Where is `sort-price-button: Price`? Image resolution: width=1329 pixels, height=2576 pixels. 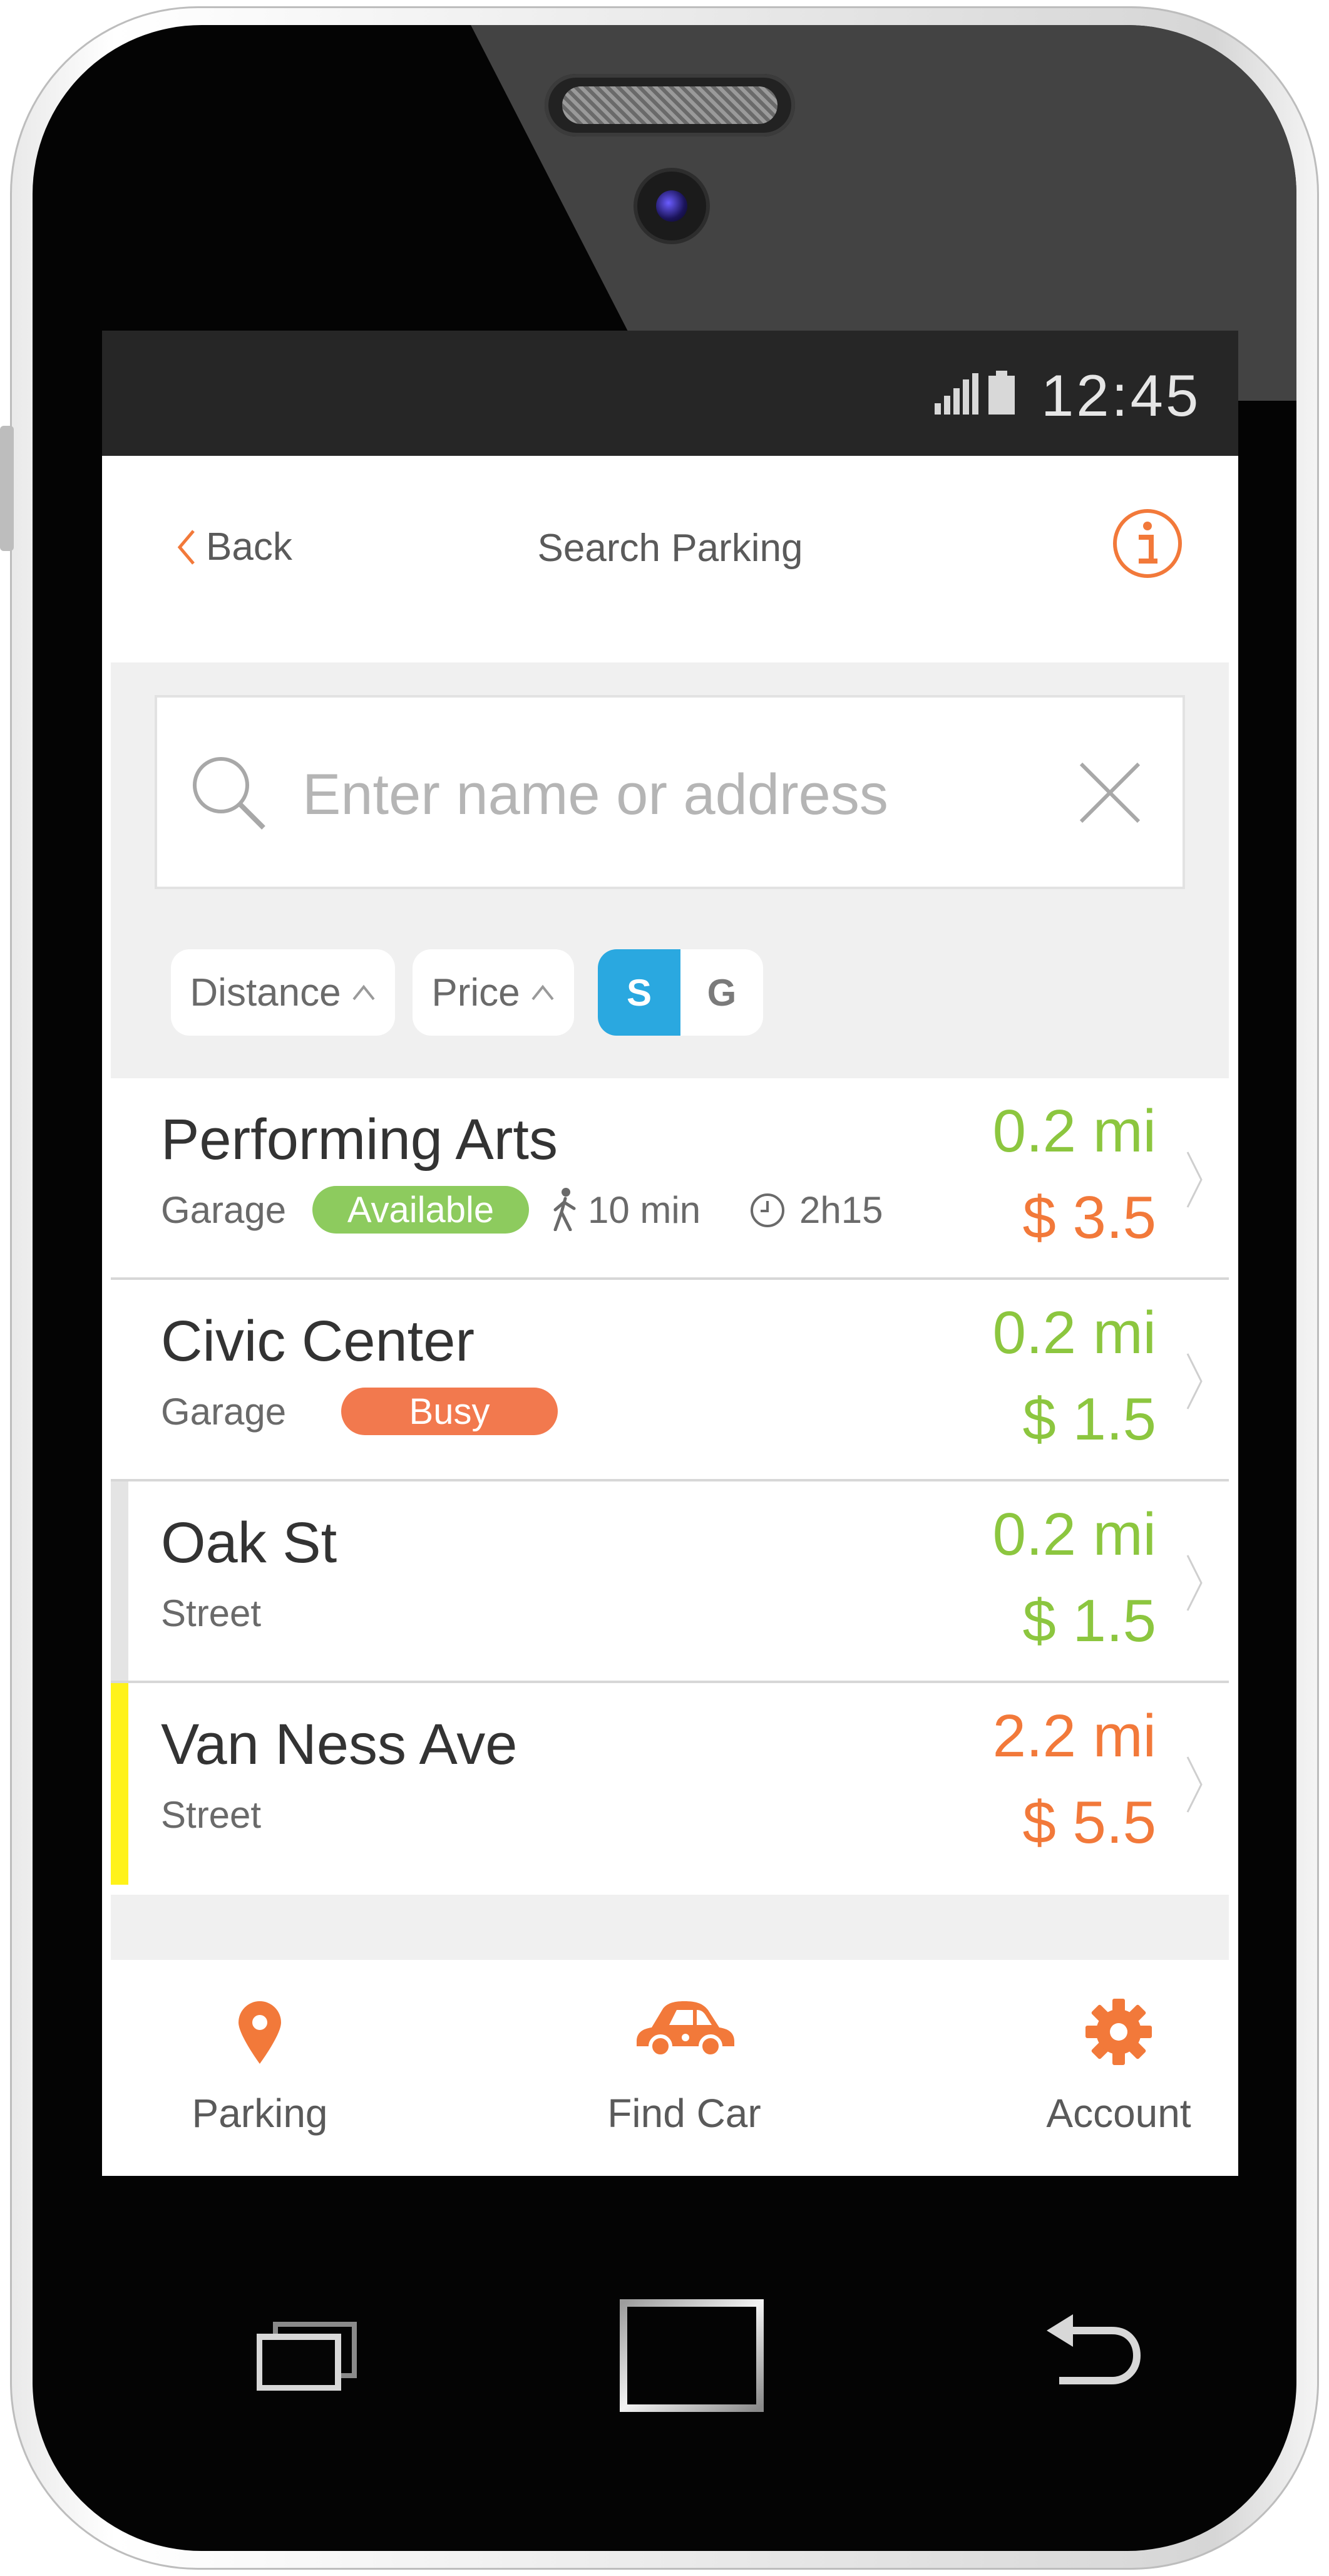 sort-price-button: Price is located at coordinates (493, 993).